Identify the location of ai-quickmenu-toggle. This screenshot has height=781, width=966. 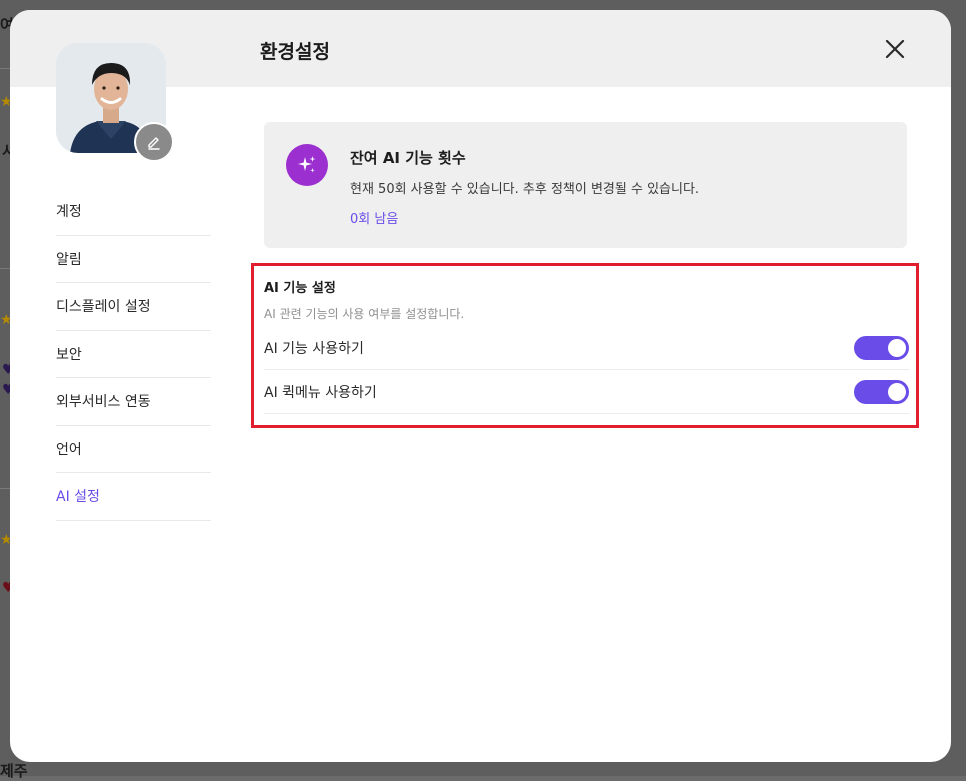
(881, 392).